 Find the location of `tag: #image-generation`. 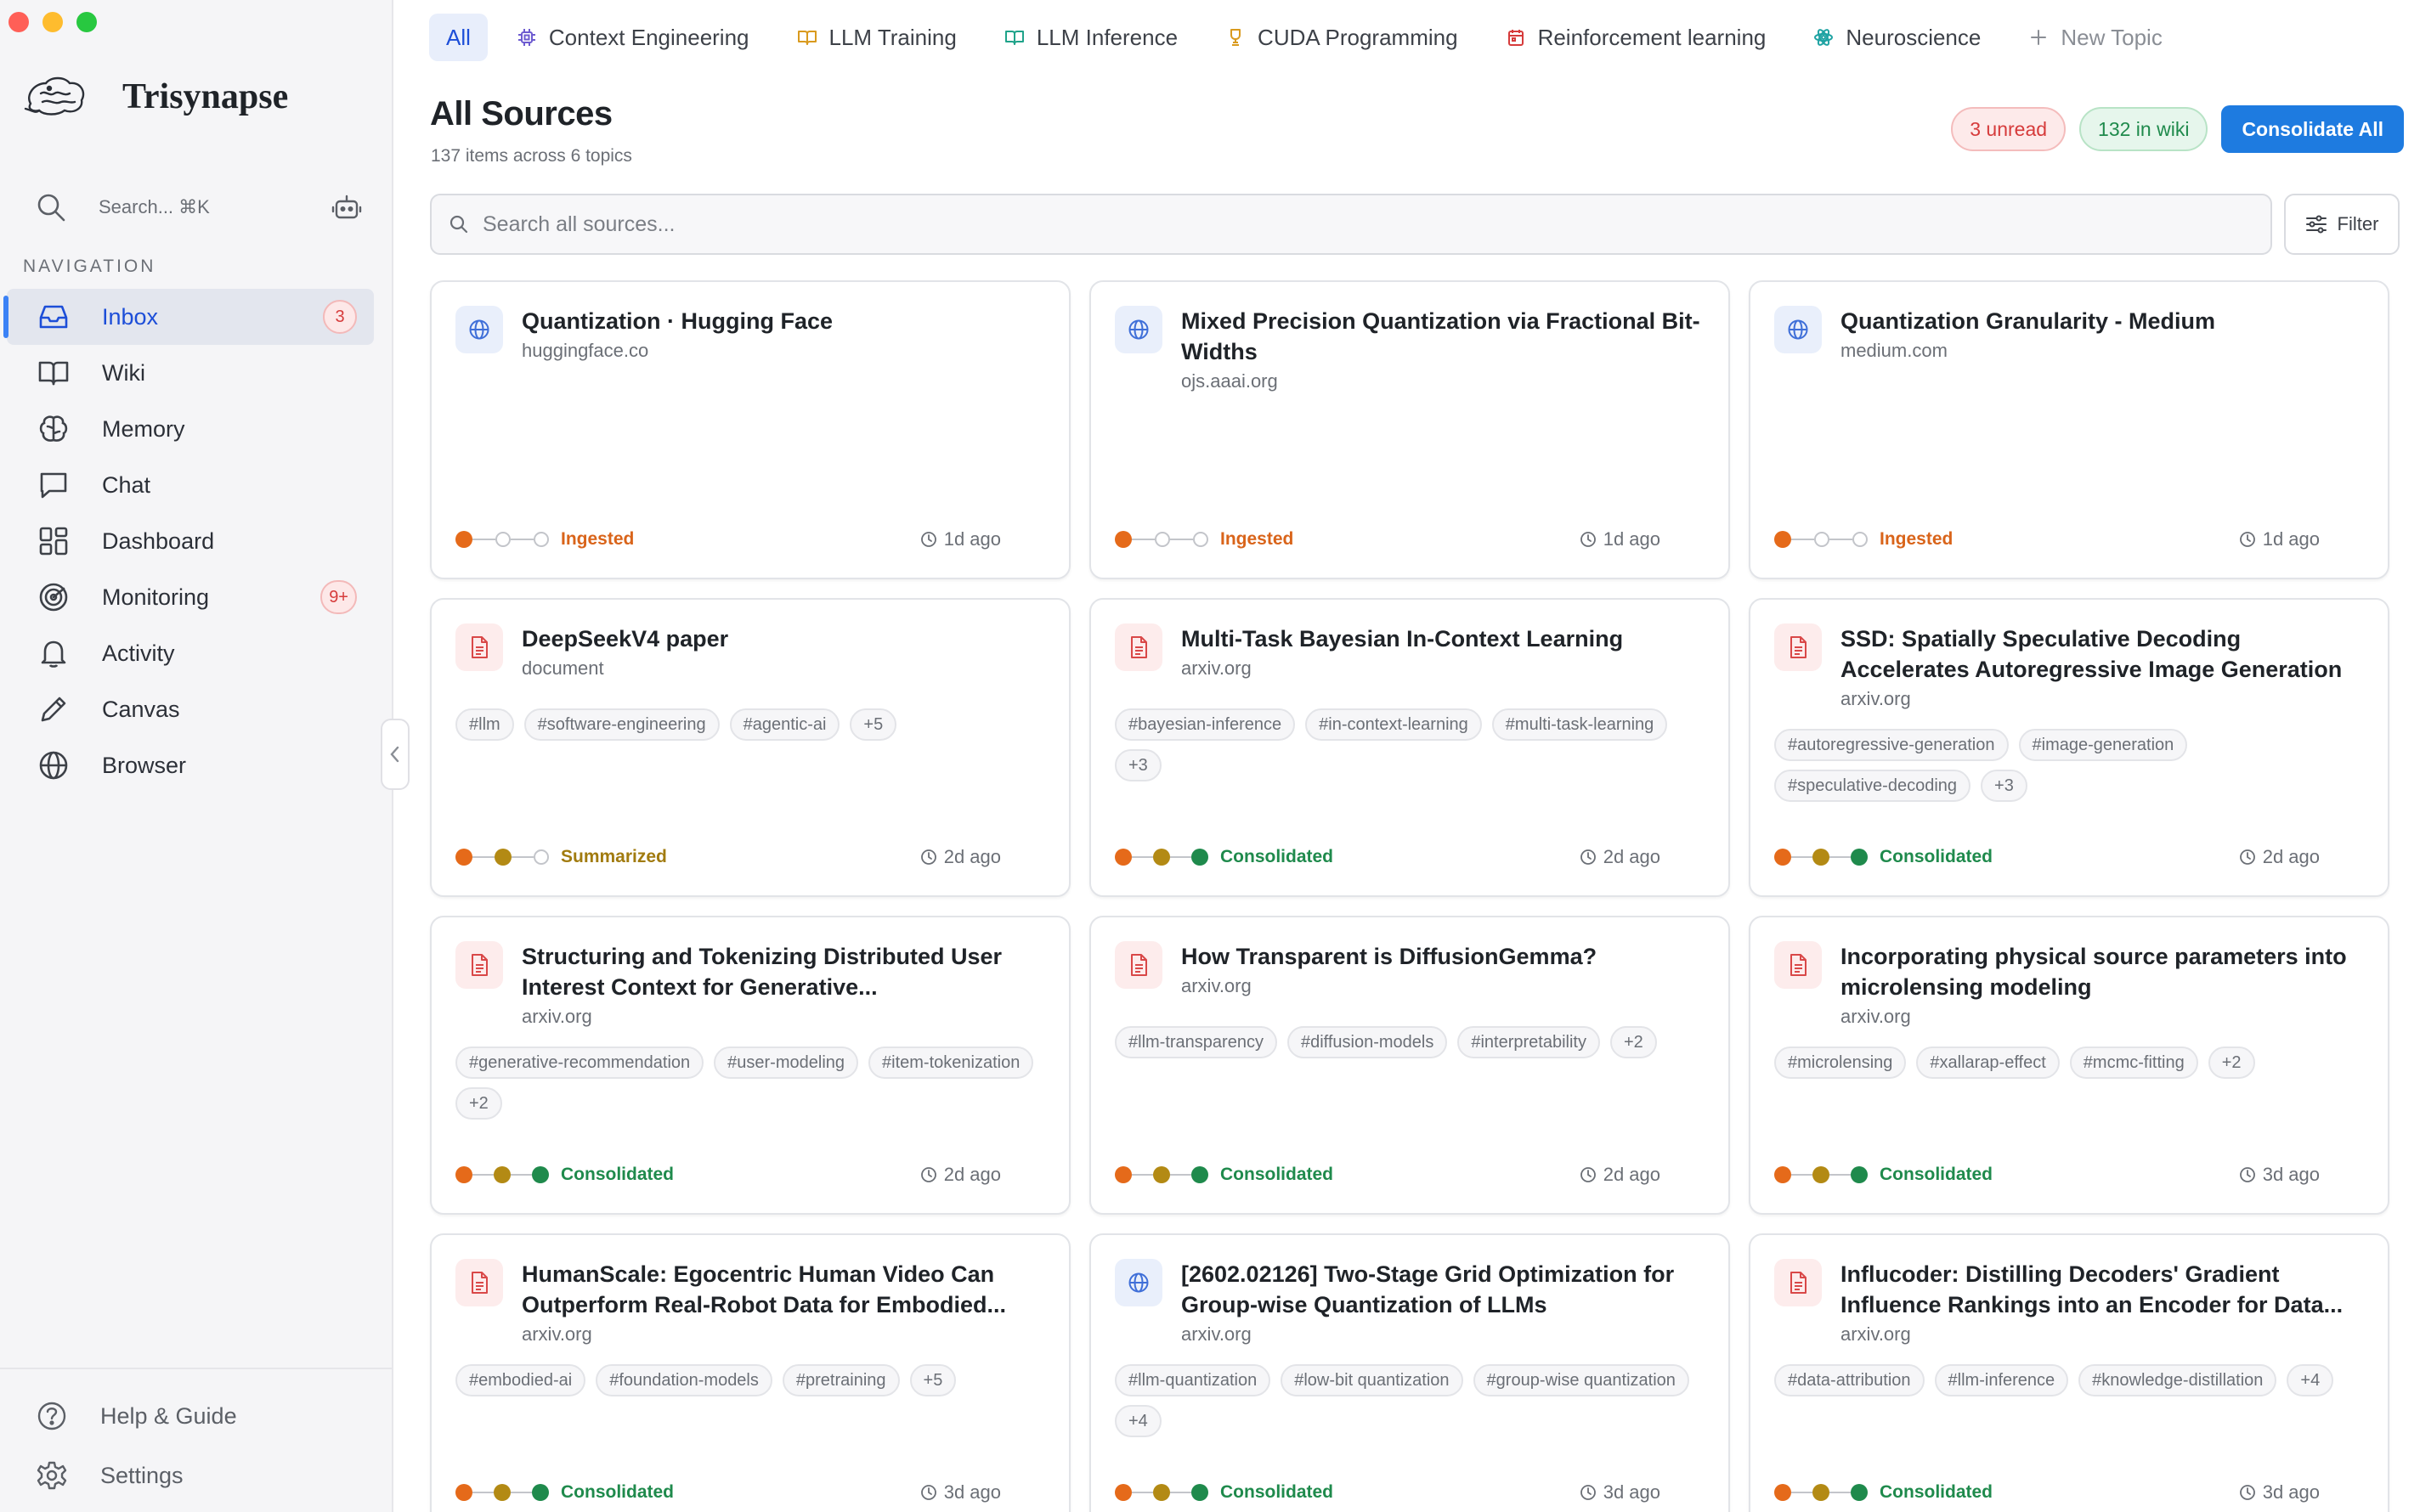

tag: #image-generation is located at coordinates (2103, 745).